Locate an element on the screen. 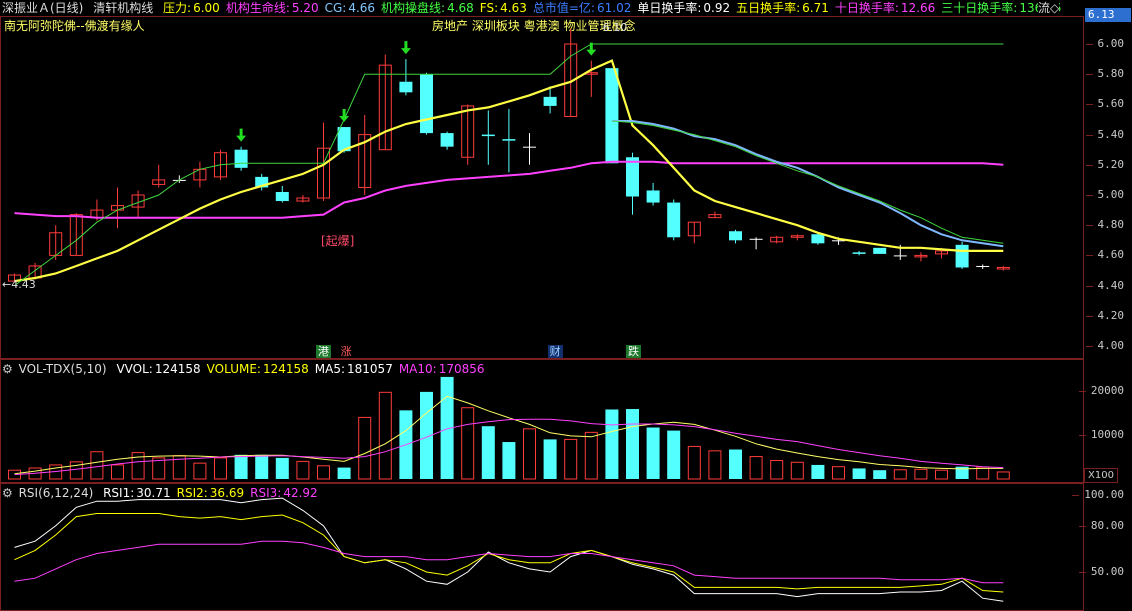  qibao-label: [起爆] is located at coordinates (337, 241).